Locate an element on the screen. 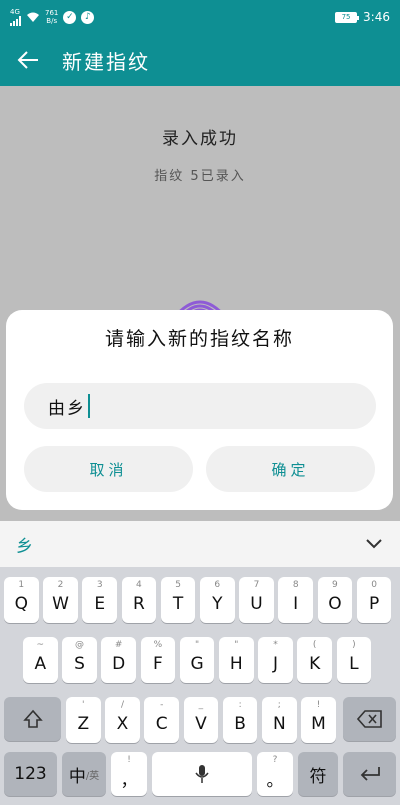 This screenshot has height=805, width=400. confirm-button: 确定 is located at coordinates (290, 469).